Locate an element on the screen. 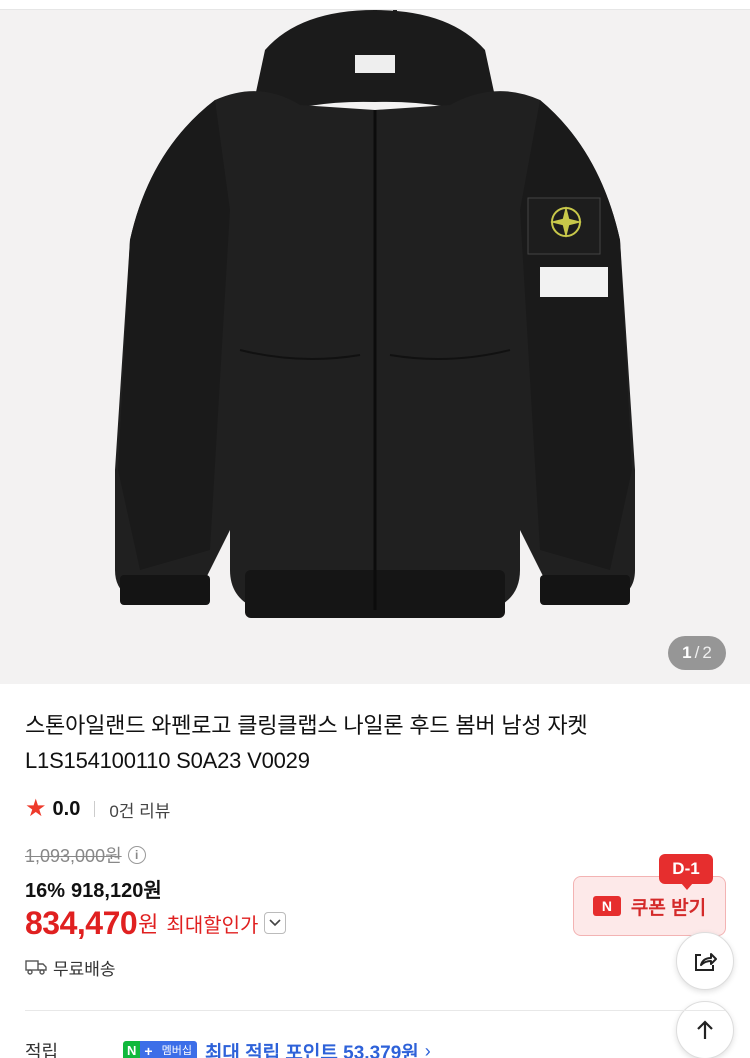 This screenshot has width=750, height=1058. section-divider is located at coordinates (375, 1010).